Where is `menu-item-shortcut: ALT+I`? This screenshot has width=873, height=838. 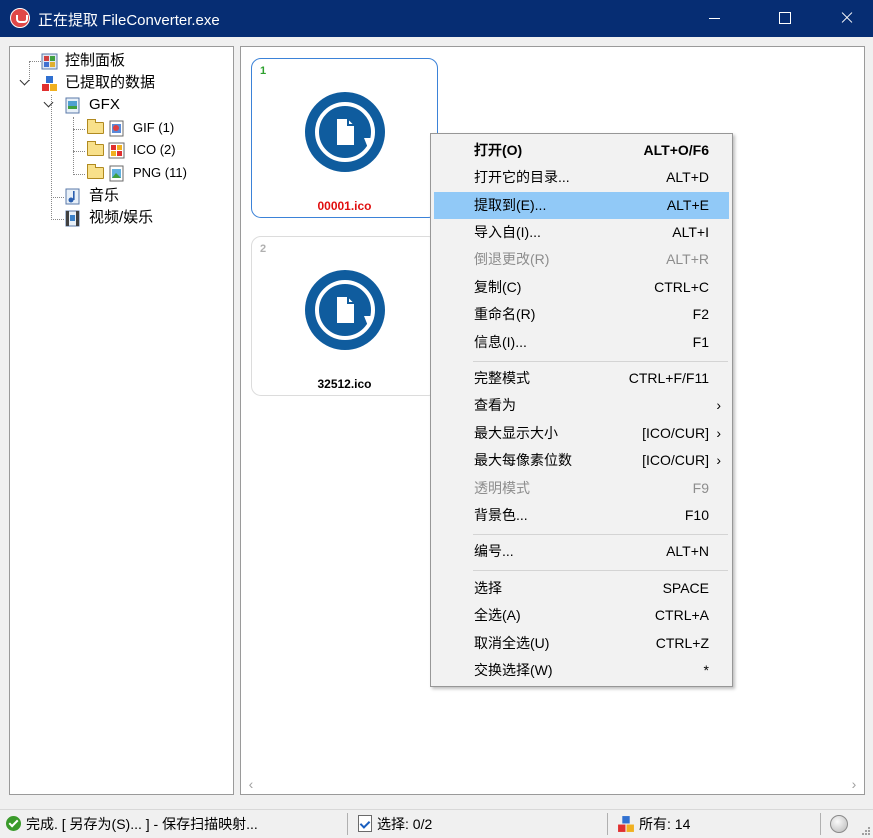
menu-item-shortcut: ALT+I is located at coordinates (690, 232).